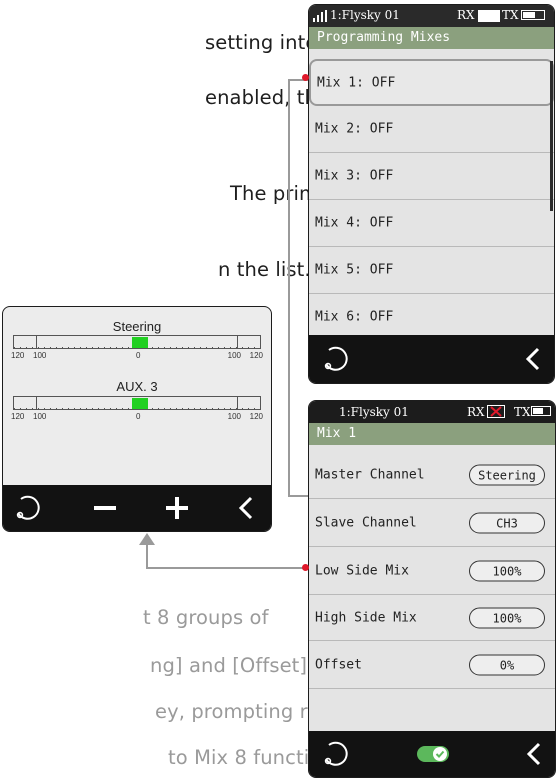 The height and width of the screenshot is (781, 558). Describe the element at coordinates (366, 522) in the screenshot. I see `setting-label: Slave Channel` at that location.